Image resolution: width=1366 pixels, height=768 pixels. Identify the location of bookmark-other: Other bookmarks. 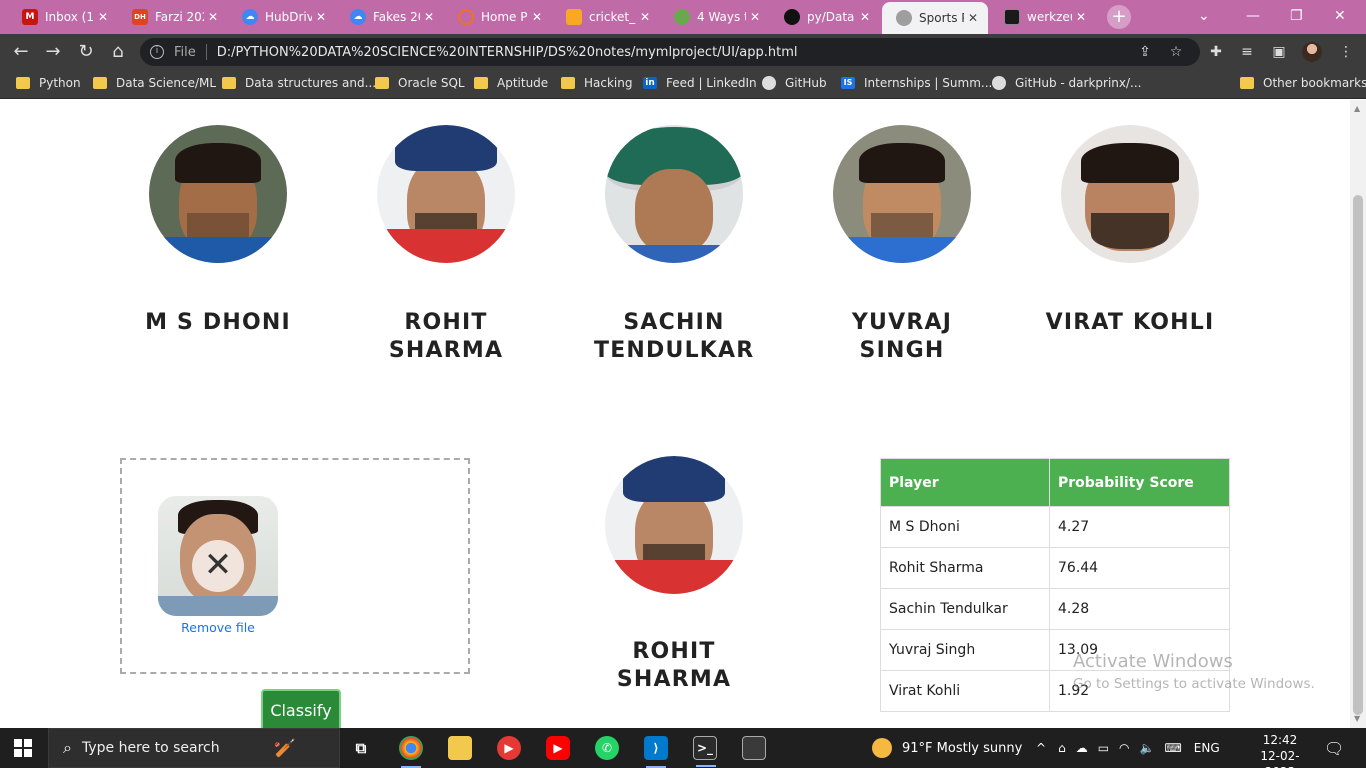
(1303, 83).